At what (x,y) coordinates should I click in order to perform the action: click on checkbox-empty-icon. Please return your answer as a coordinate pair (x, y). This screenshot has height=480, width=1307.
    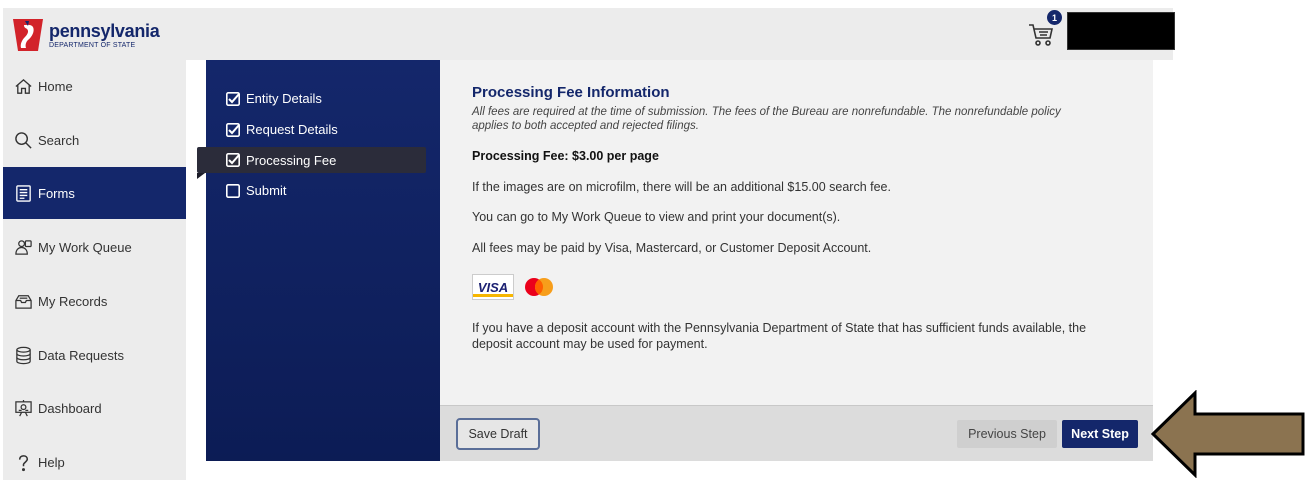
    Looking at the image, I should click on (233, 190).